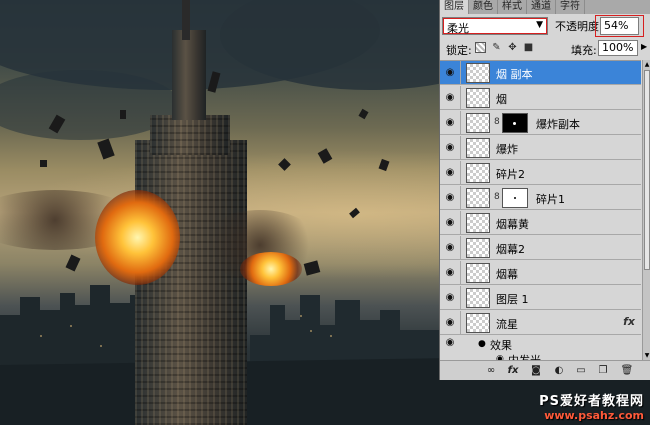 This screenshot has width=650, height=425. What do you see at coordinates (191, 282) in the screenshot?
I see `skyscraper` at bounding box center [191, 282].